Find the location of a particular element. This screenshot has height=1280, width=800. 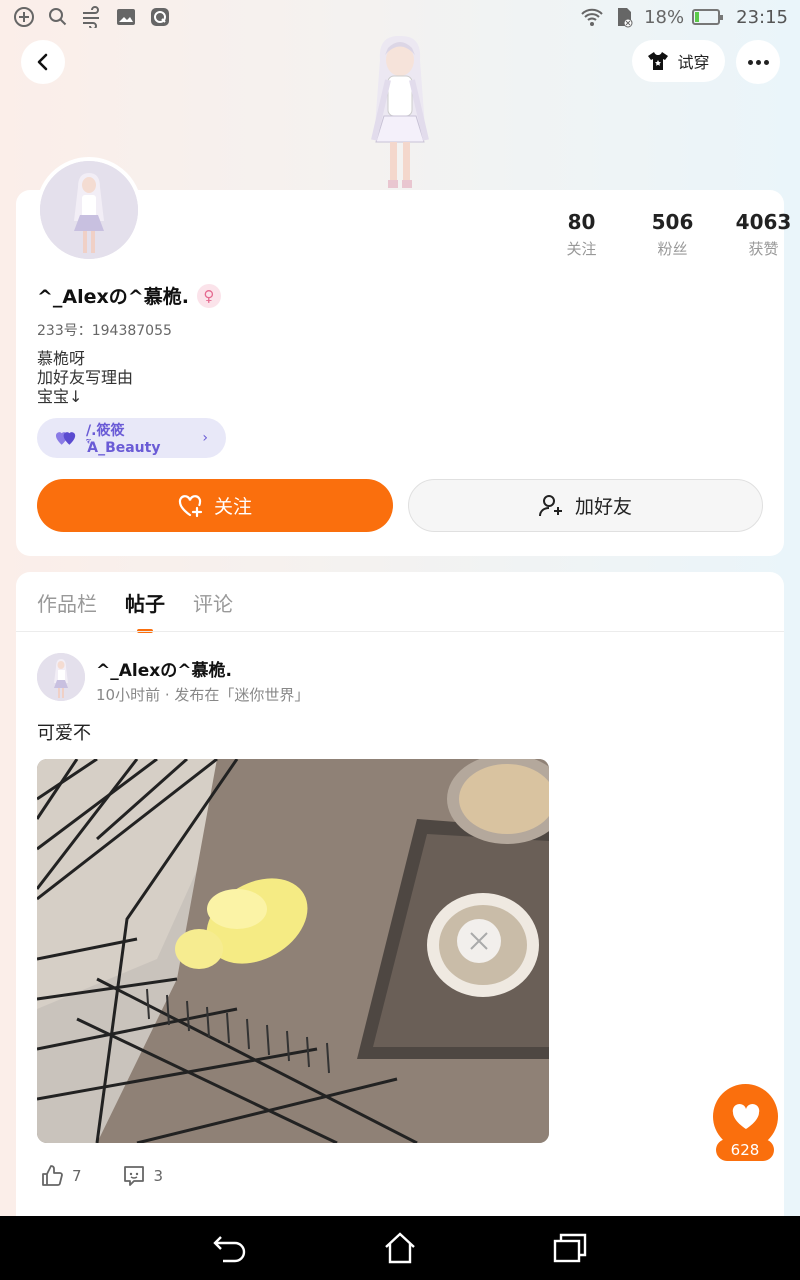

heart-plus-icon is located at coordinates (190, 505).